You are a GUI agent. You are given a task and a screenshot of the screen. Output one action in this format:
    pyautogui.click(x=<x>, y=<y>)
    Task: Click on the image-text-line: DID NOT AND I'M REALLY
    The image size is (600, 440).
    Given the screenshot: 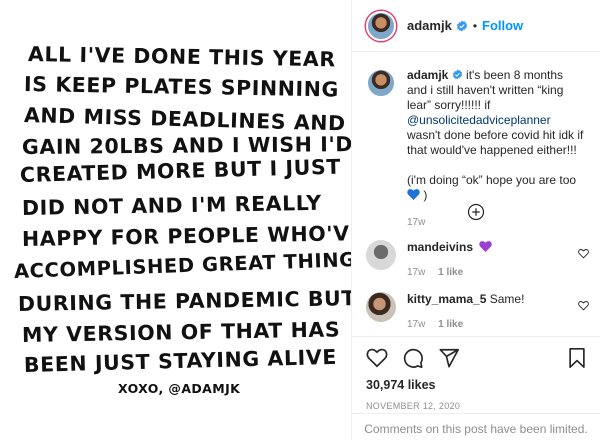 What is the action you would take?
    pyautogui.click(x=171, y=205)
    